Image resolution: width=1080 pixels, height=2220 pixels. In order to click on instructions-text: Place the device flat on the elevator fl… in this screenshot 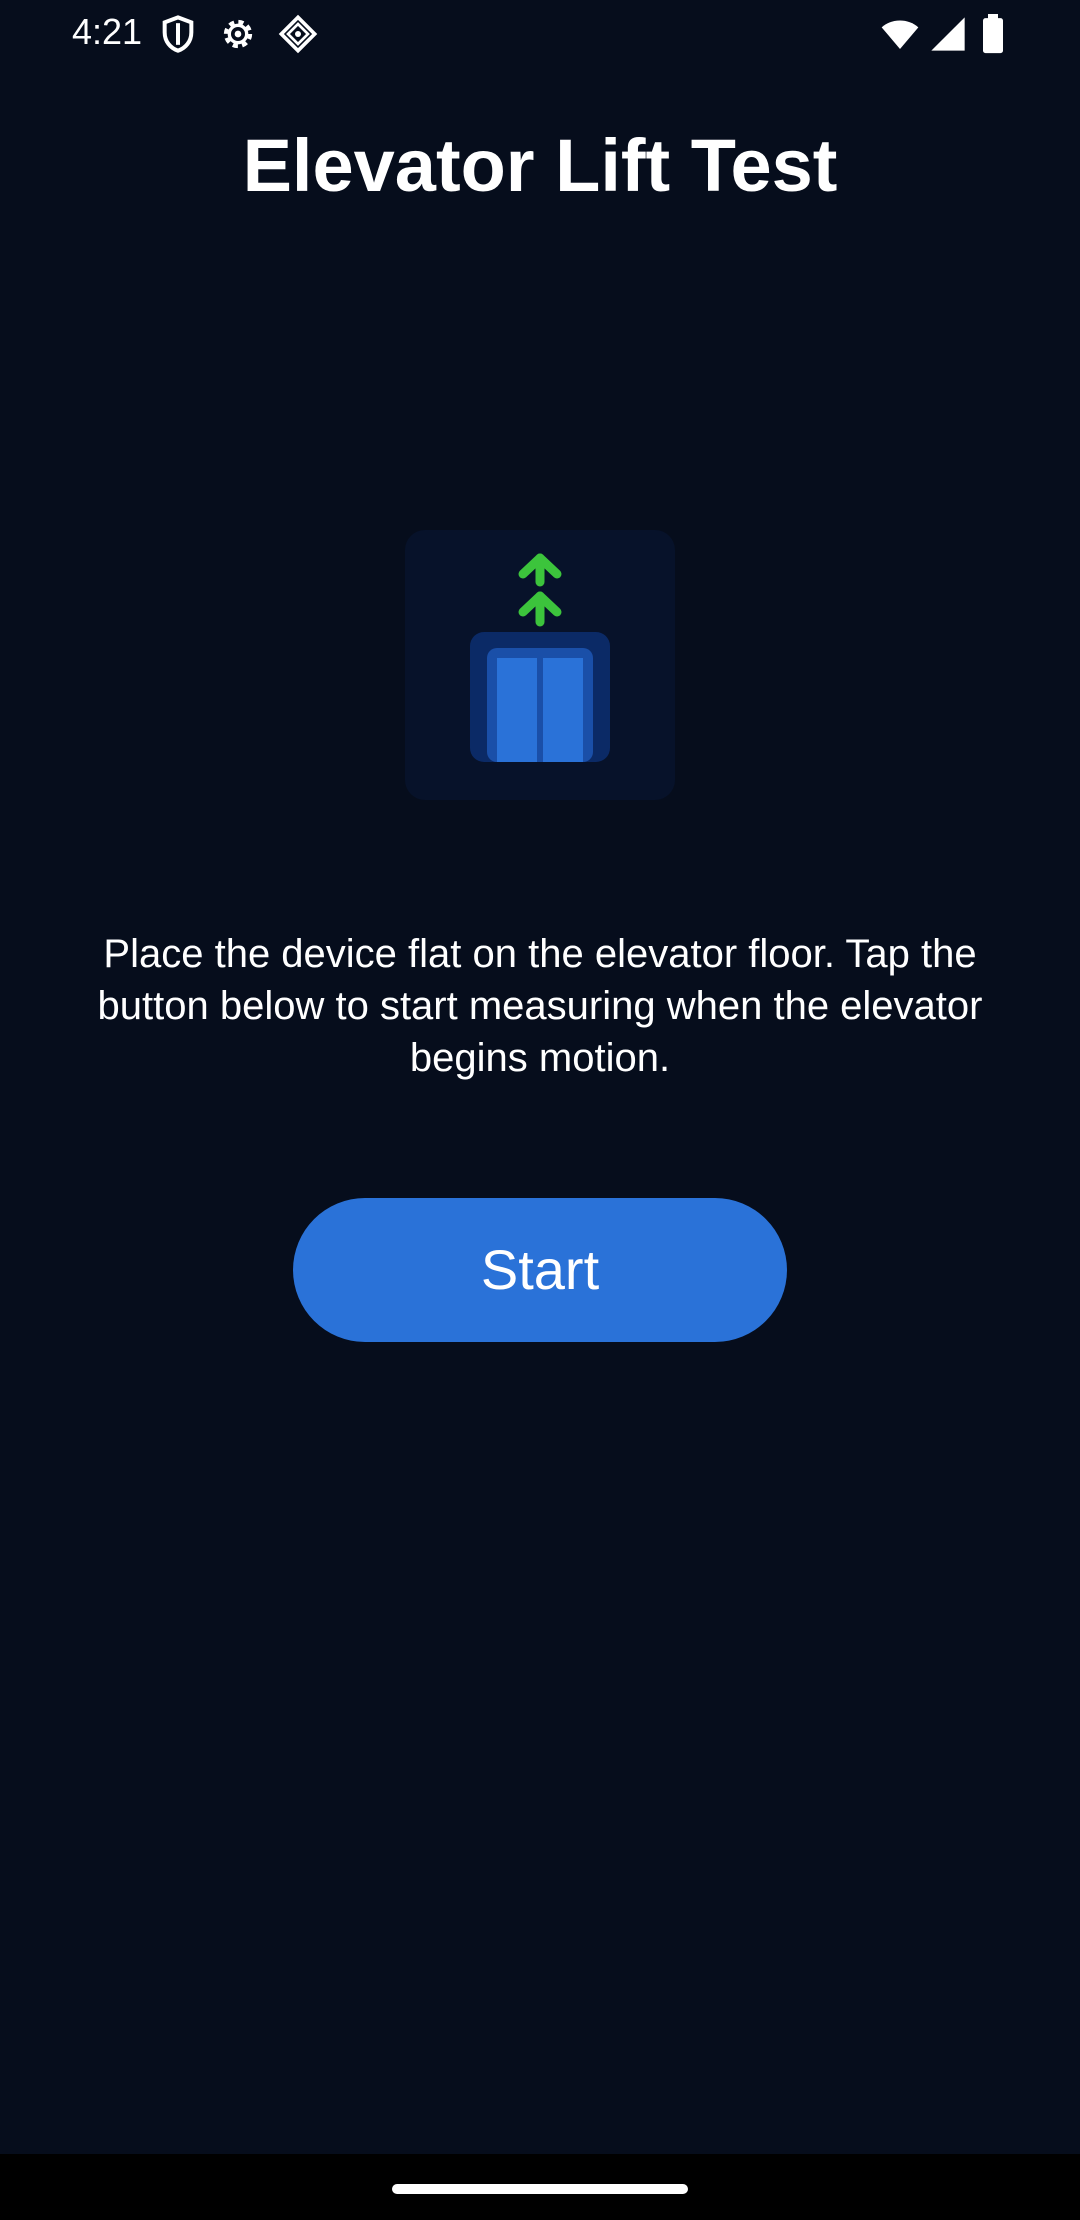, I will do `click(540, 1006)`.